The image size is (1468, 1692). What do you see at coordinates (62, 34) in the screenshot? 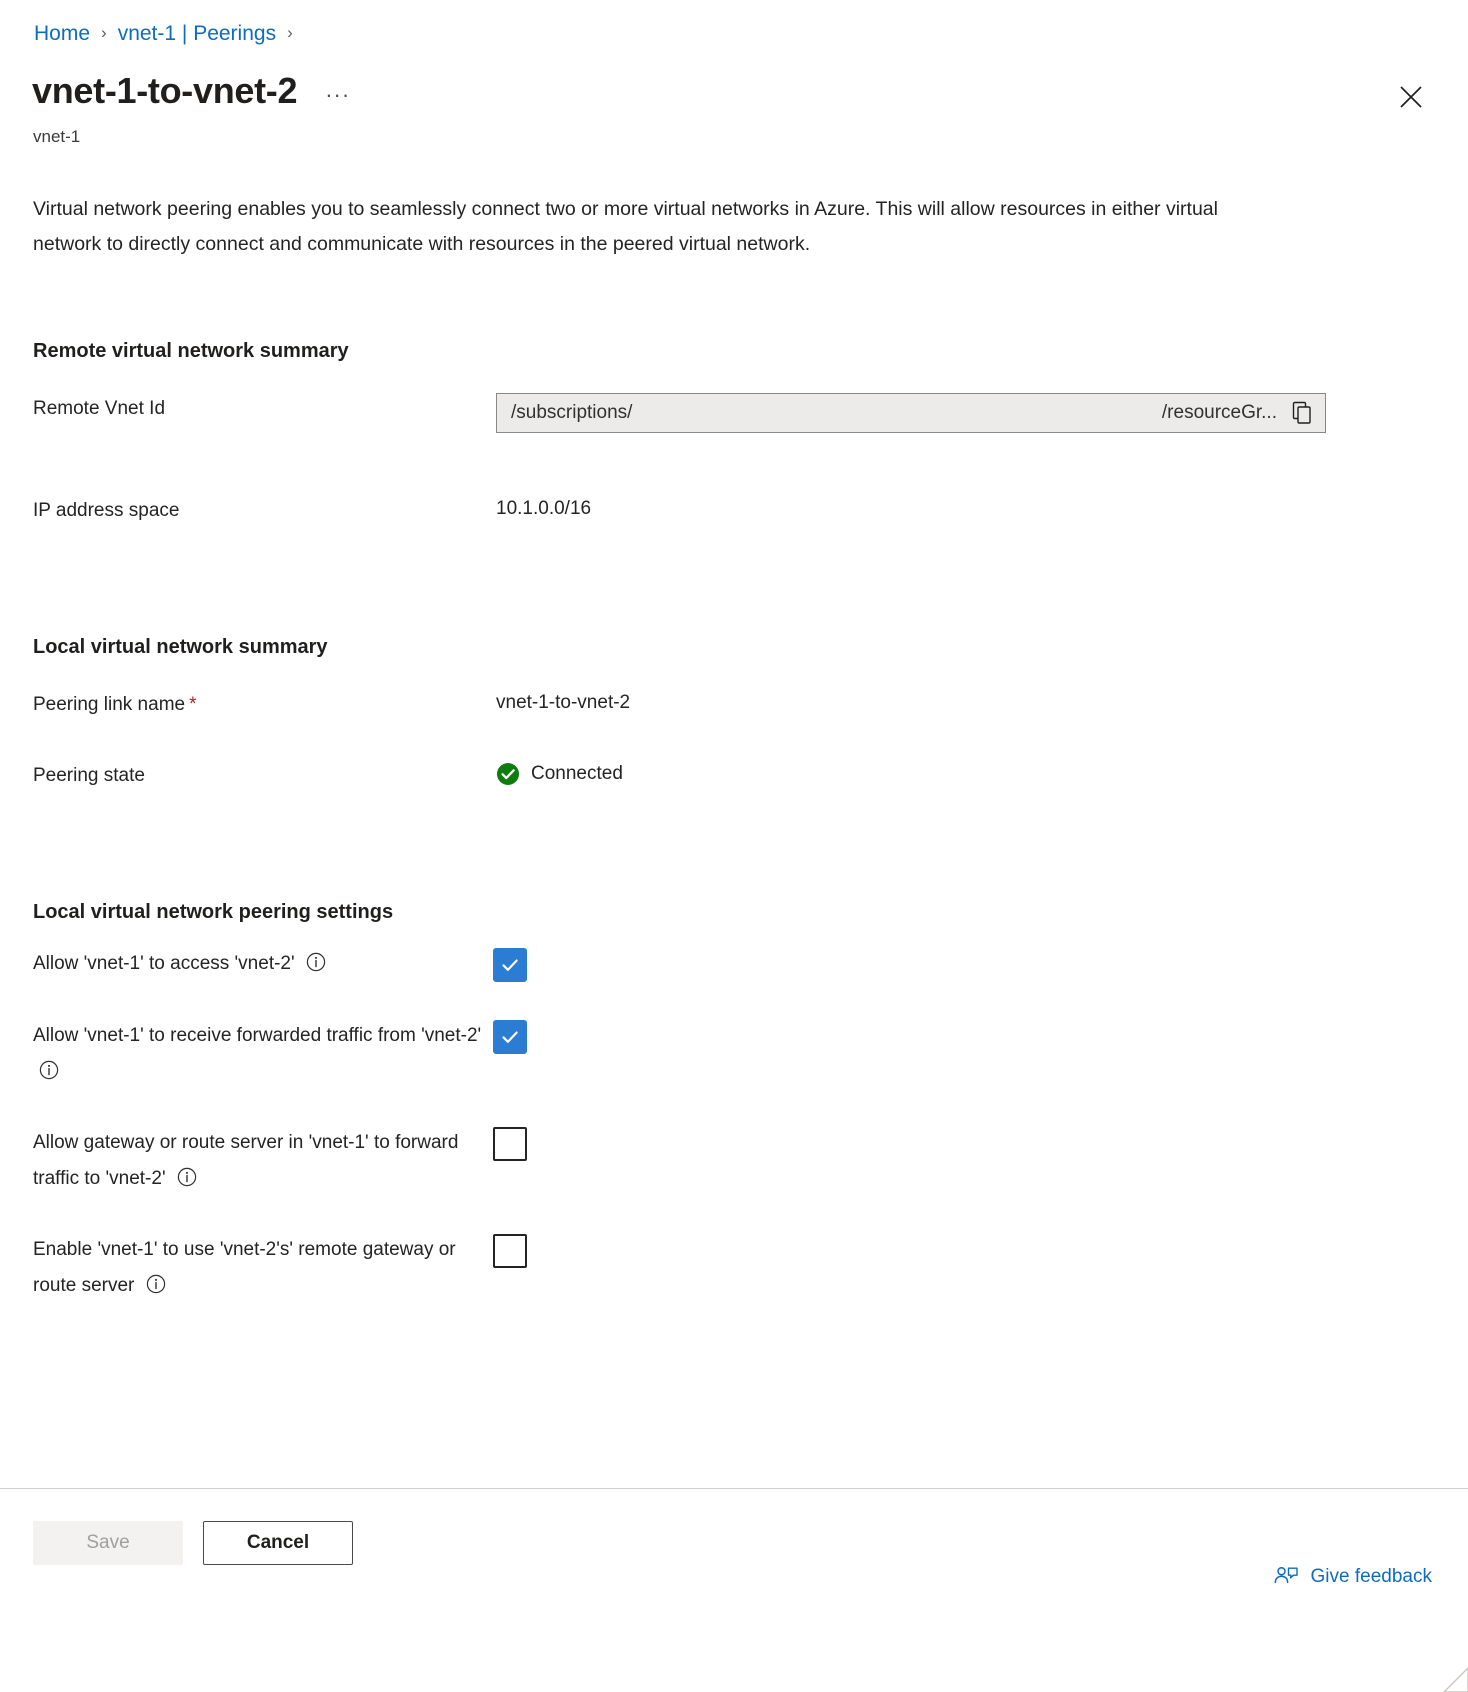
I see `breadcrumb-item-home: Home` at bounding box center [62, 34].